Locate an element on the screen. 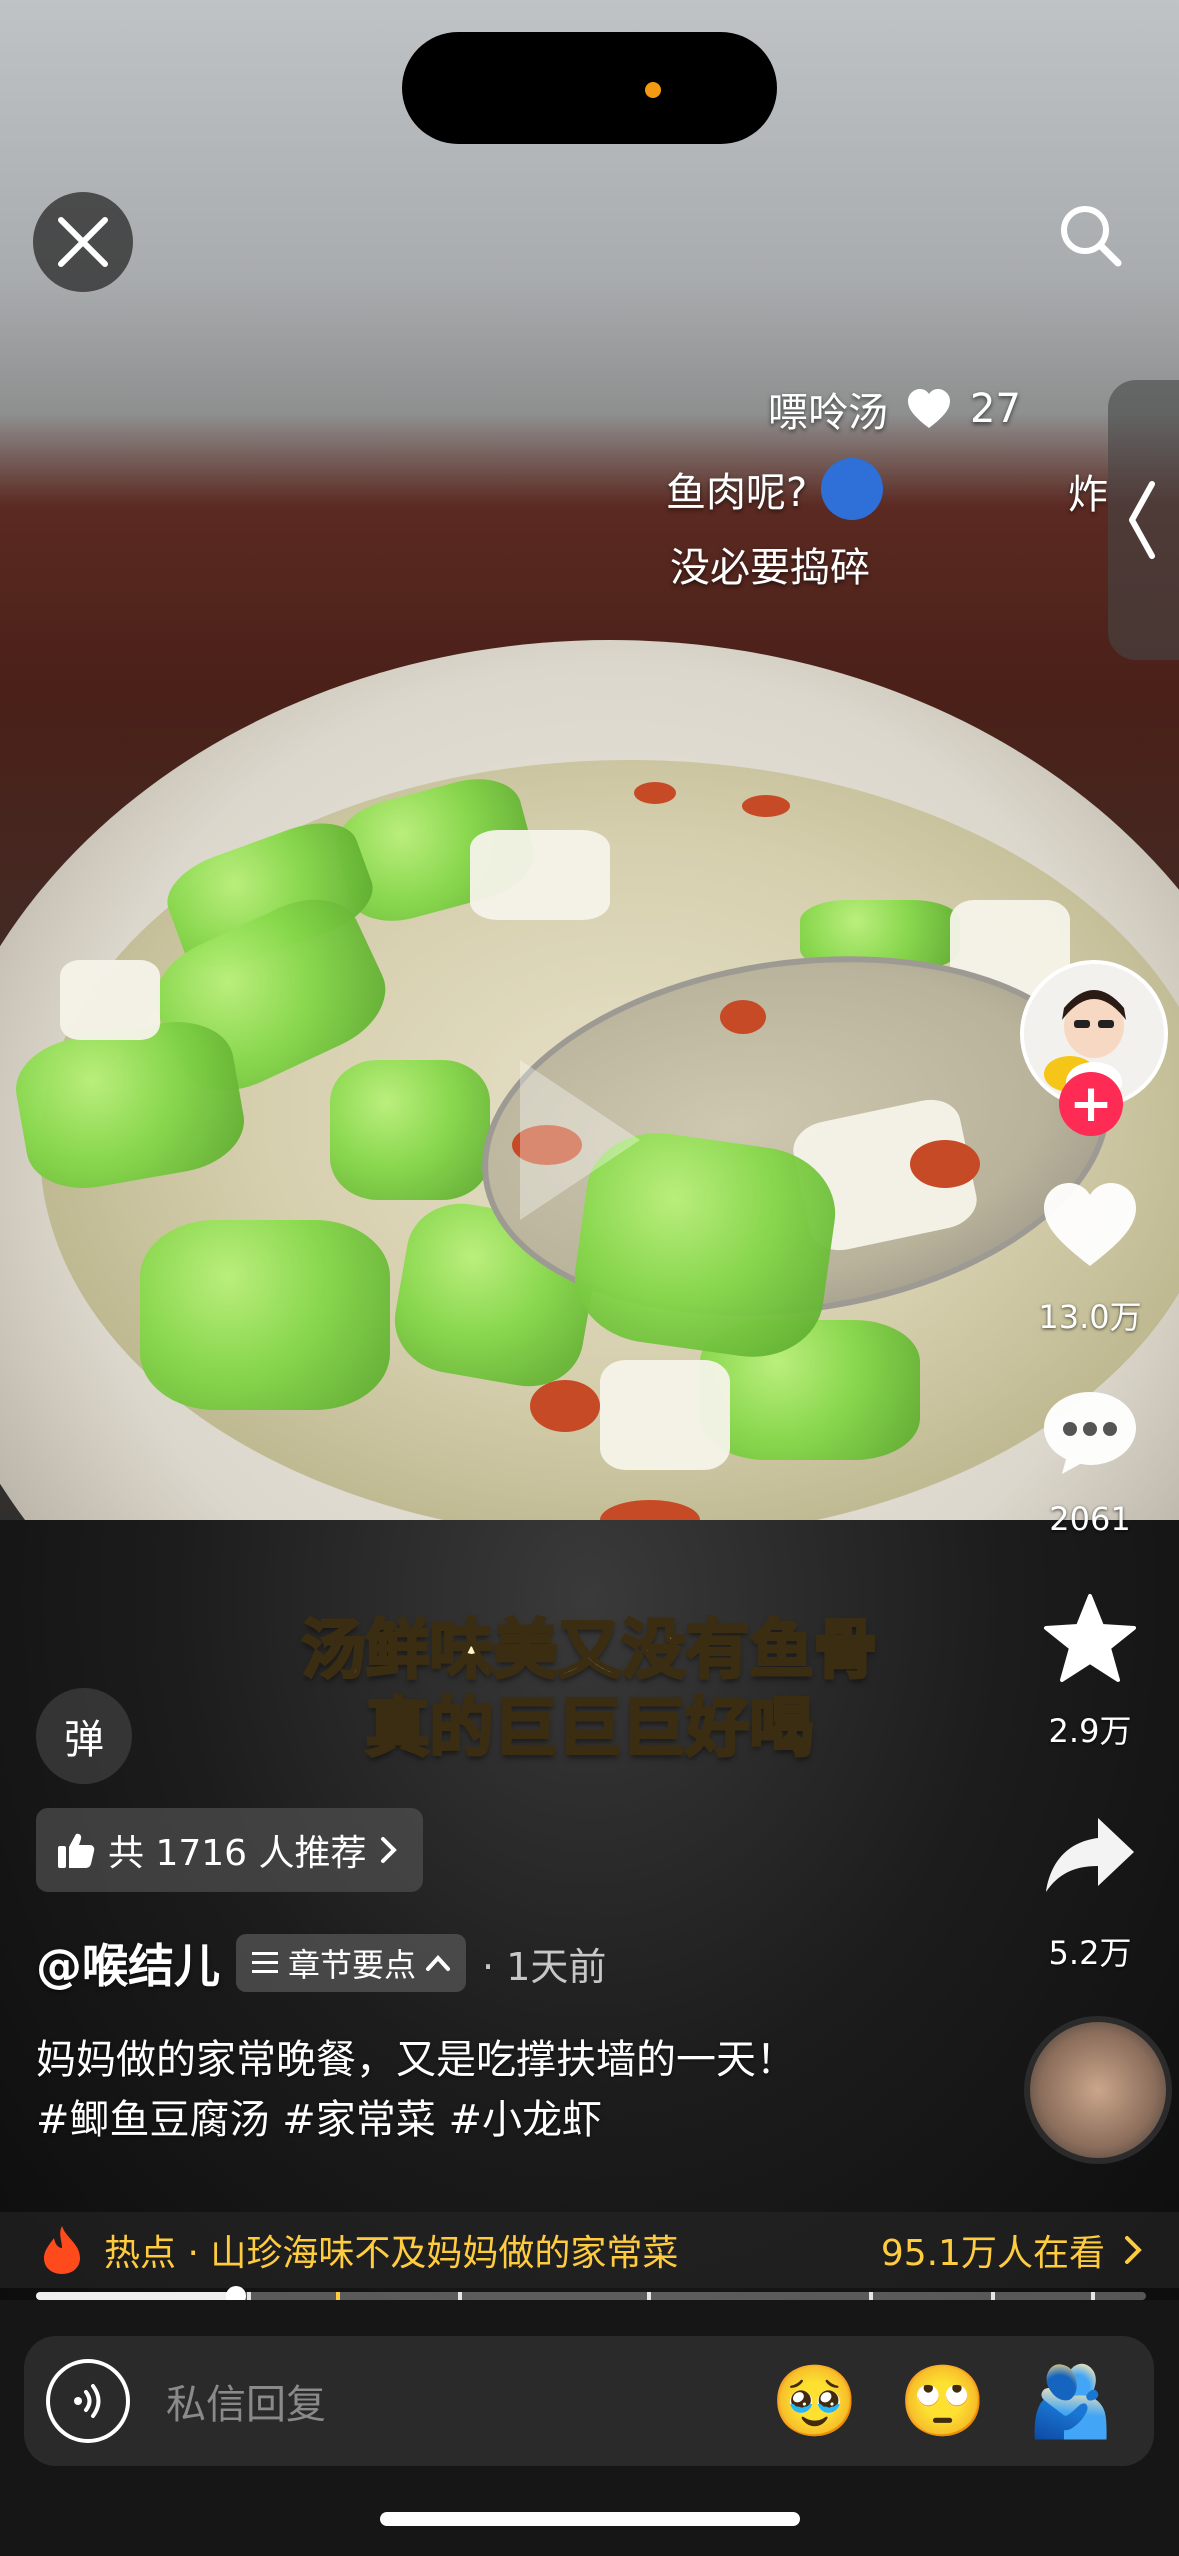 This screenshot has height=2556, width=1179. reply-placeholder: 私信回复 is located at coordinates (468, 2401).